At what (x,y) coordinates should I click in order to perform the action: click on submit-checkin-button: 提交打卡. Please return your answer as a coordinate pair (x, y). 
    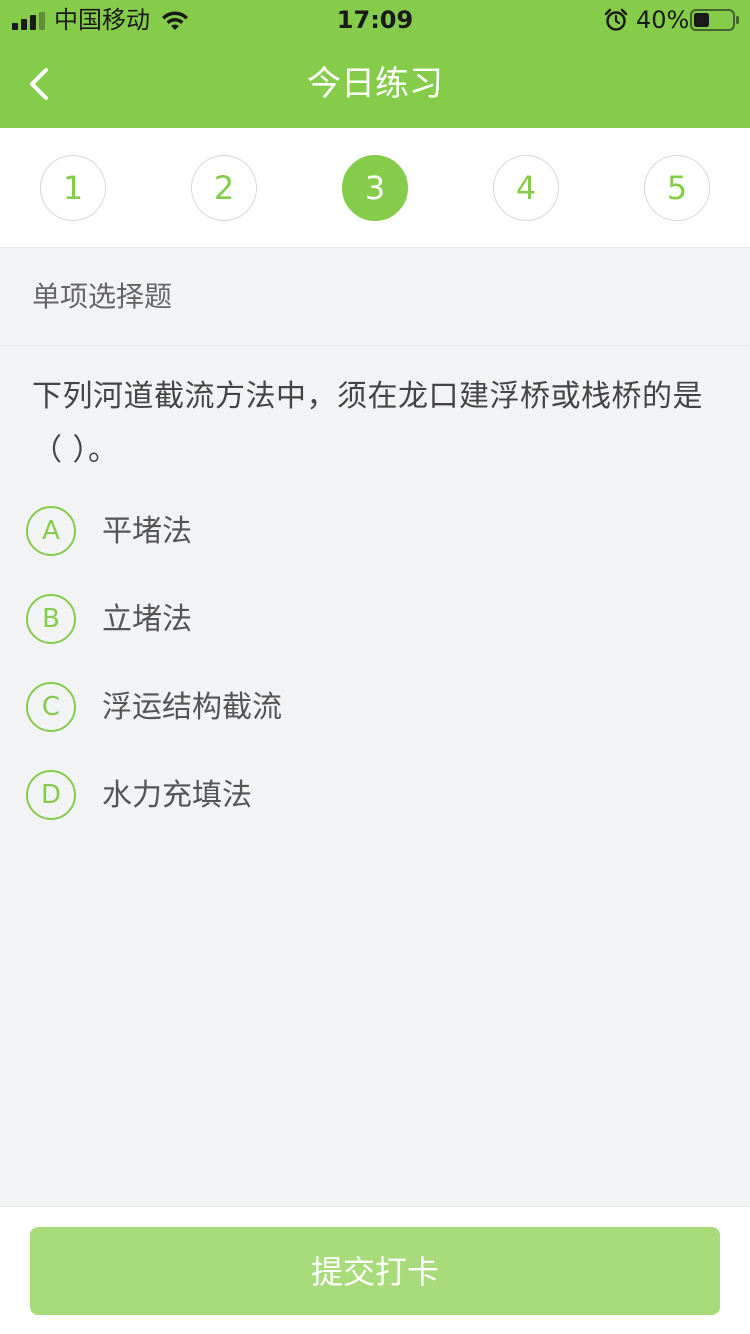
    Looking at the image, I should click on (375, 1271).